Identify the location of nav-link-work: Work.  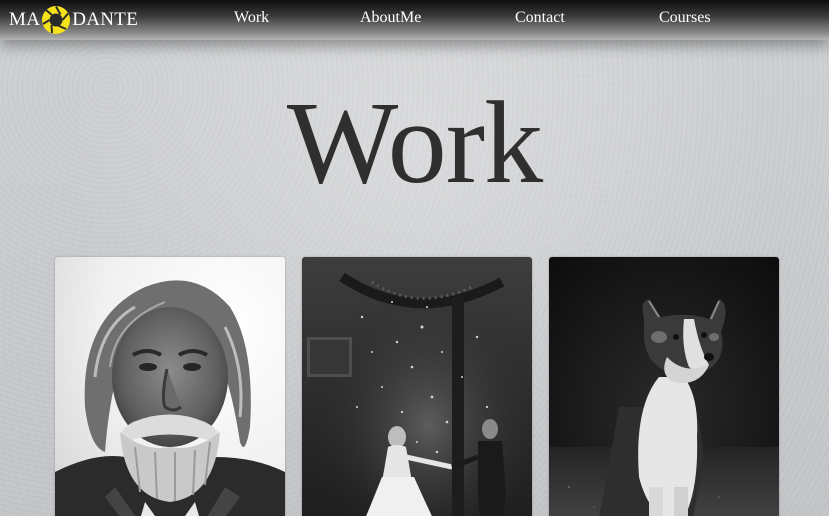
(251, 18).